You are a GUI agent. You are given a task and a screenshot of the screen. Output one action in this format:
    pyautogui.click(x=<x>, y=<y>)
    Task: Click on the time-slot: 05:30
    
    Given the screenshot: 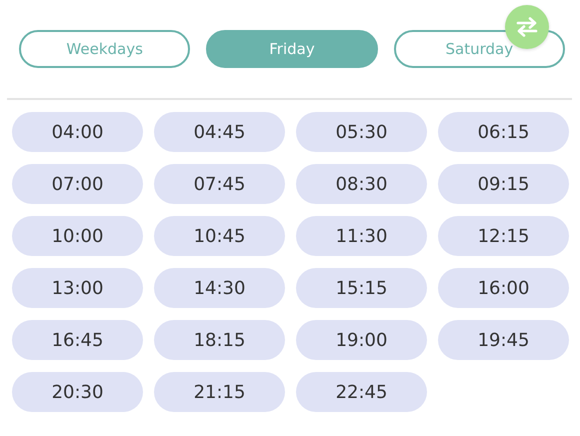 What is the action you would take?
    pyautogui.click(x=361, y=132)
    